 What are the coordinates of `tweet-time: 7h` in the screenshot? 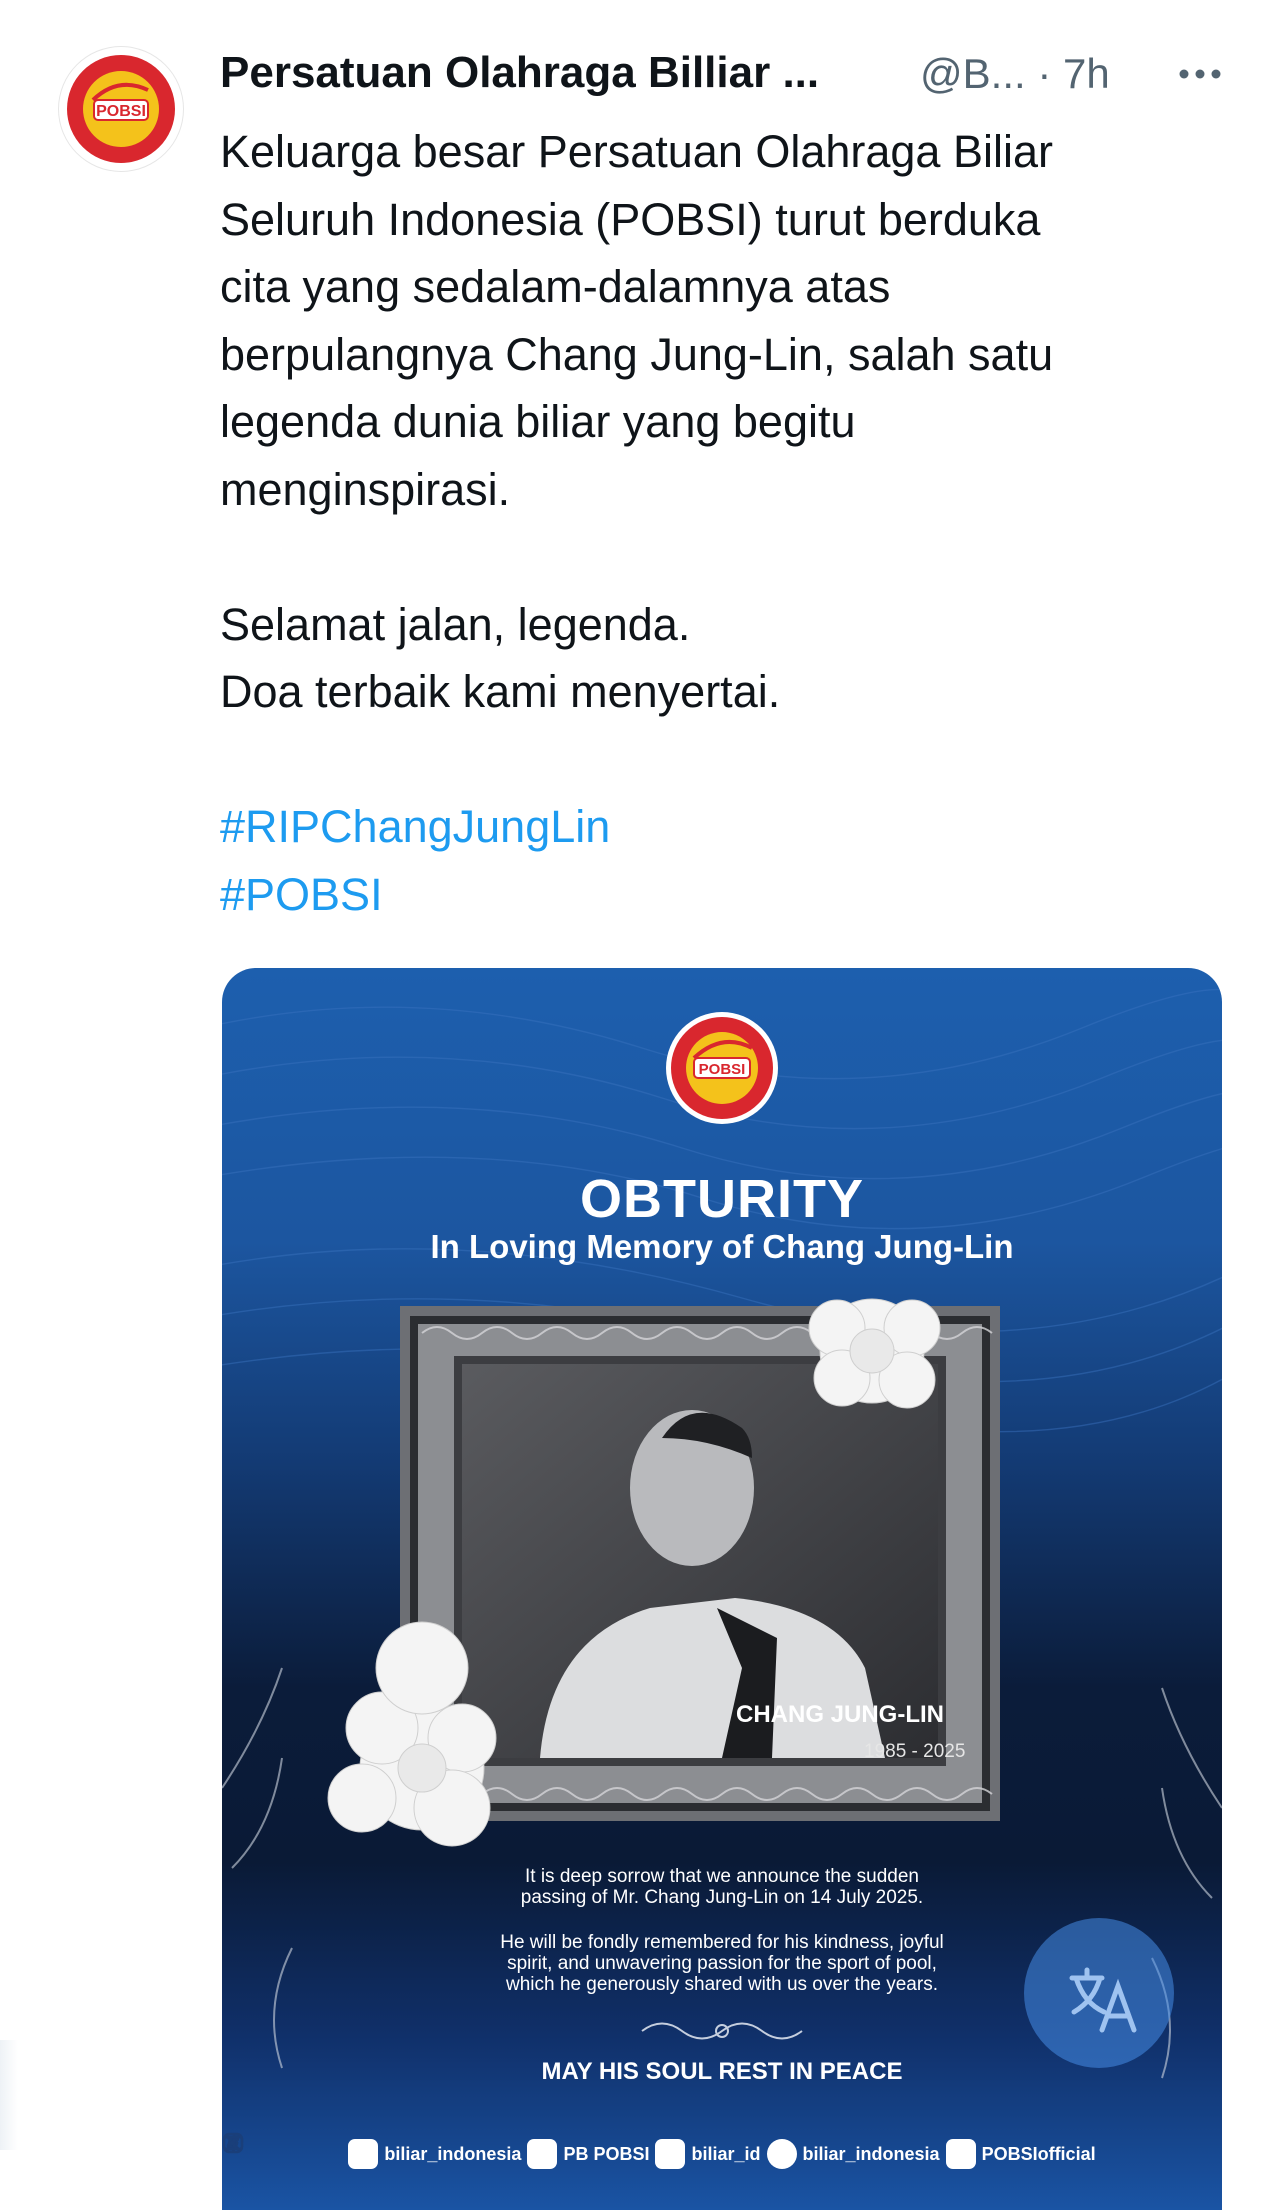 It's located at (1086, 73).